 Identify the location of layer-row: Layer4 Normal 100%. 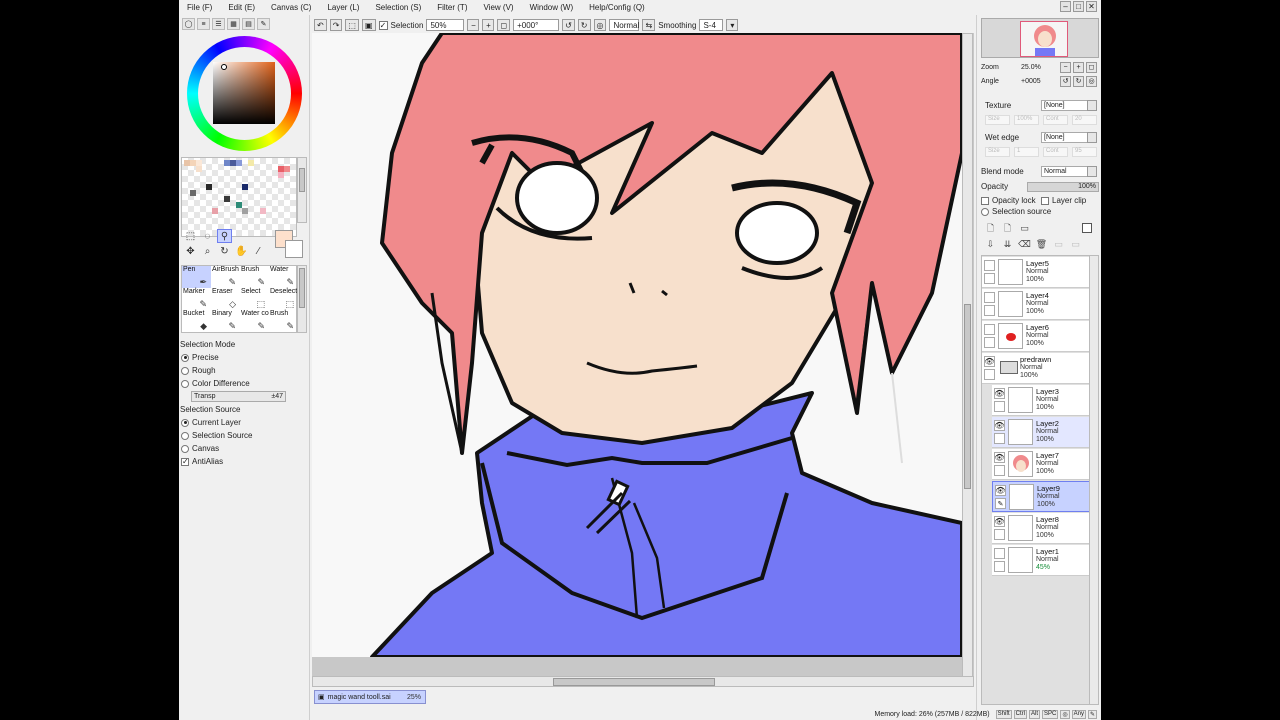
(1036, 304).